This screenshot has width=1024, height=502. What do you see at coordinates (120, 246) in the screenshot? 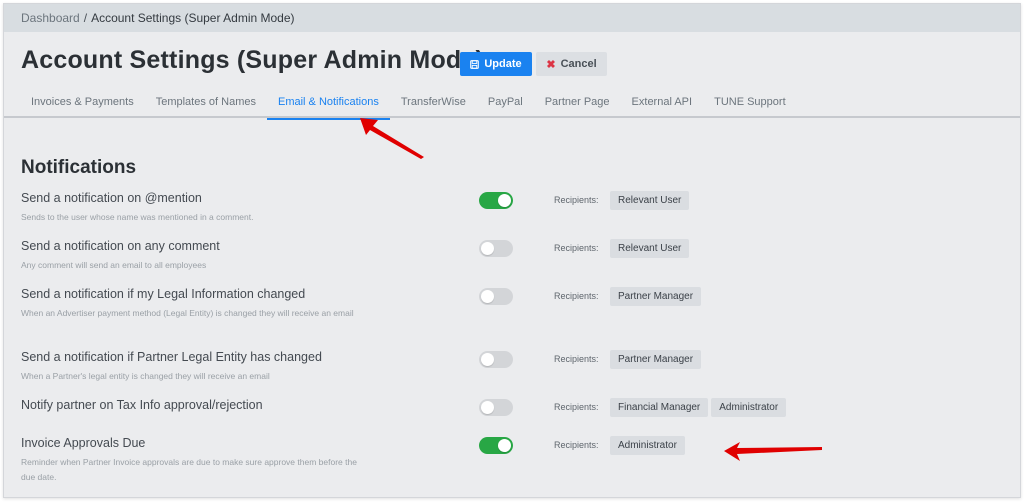
I see `notification-label: Send a notification on any comment` at bounding box center [120, 246].